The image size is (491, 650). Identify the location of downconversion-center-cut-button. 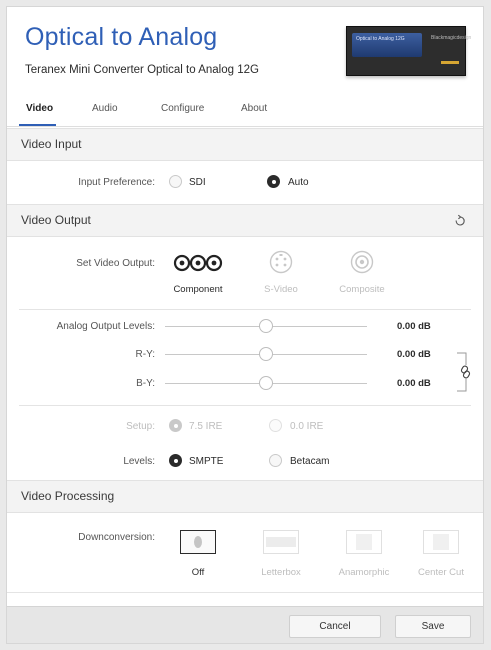
(441, 542).